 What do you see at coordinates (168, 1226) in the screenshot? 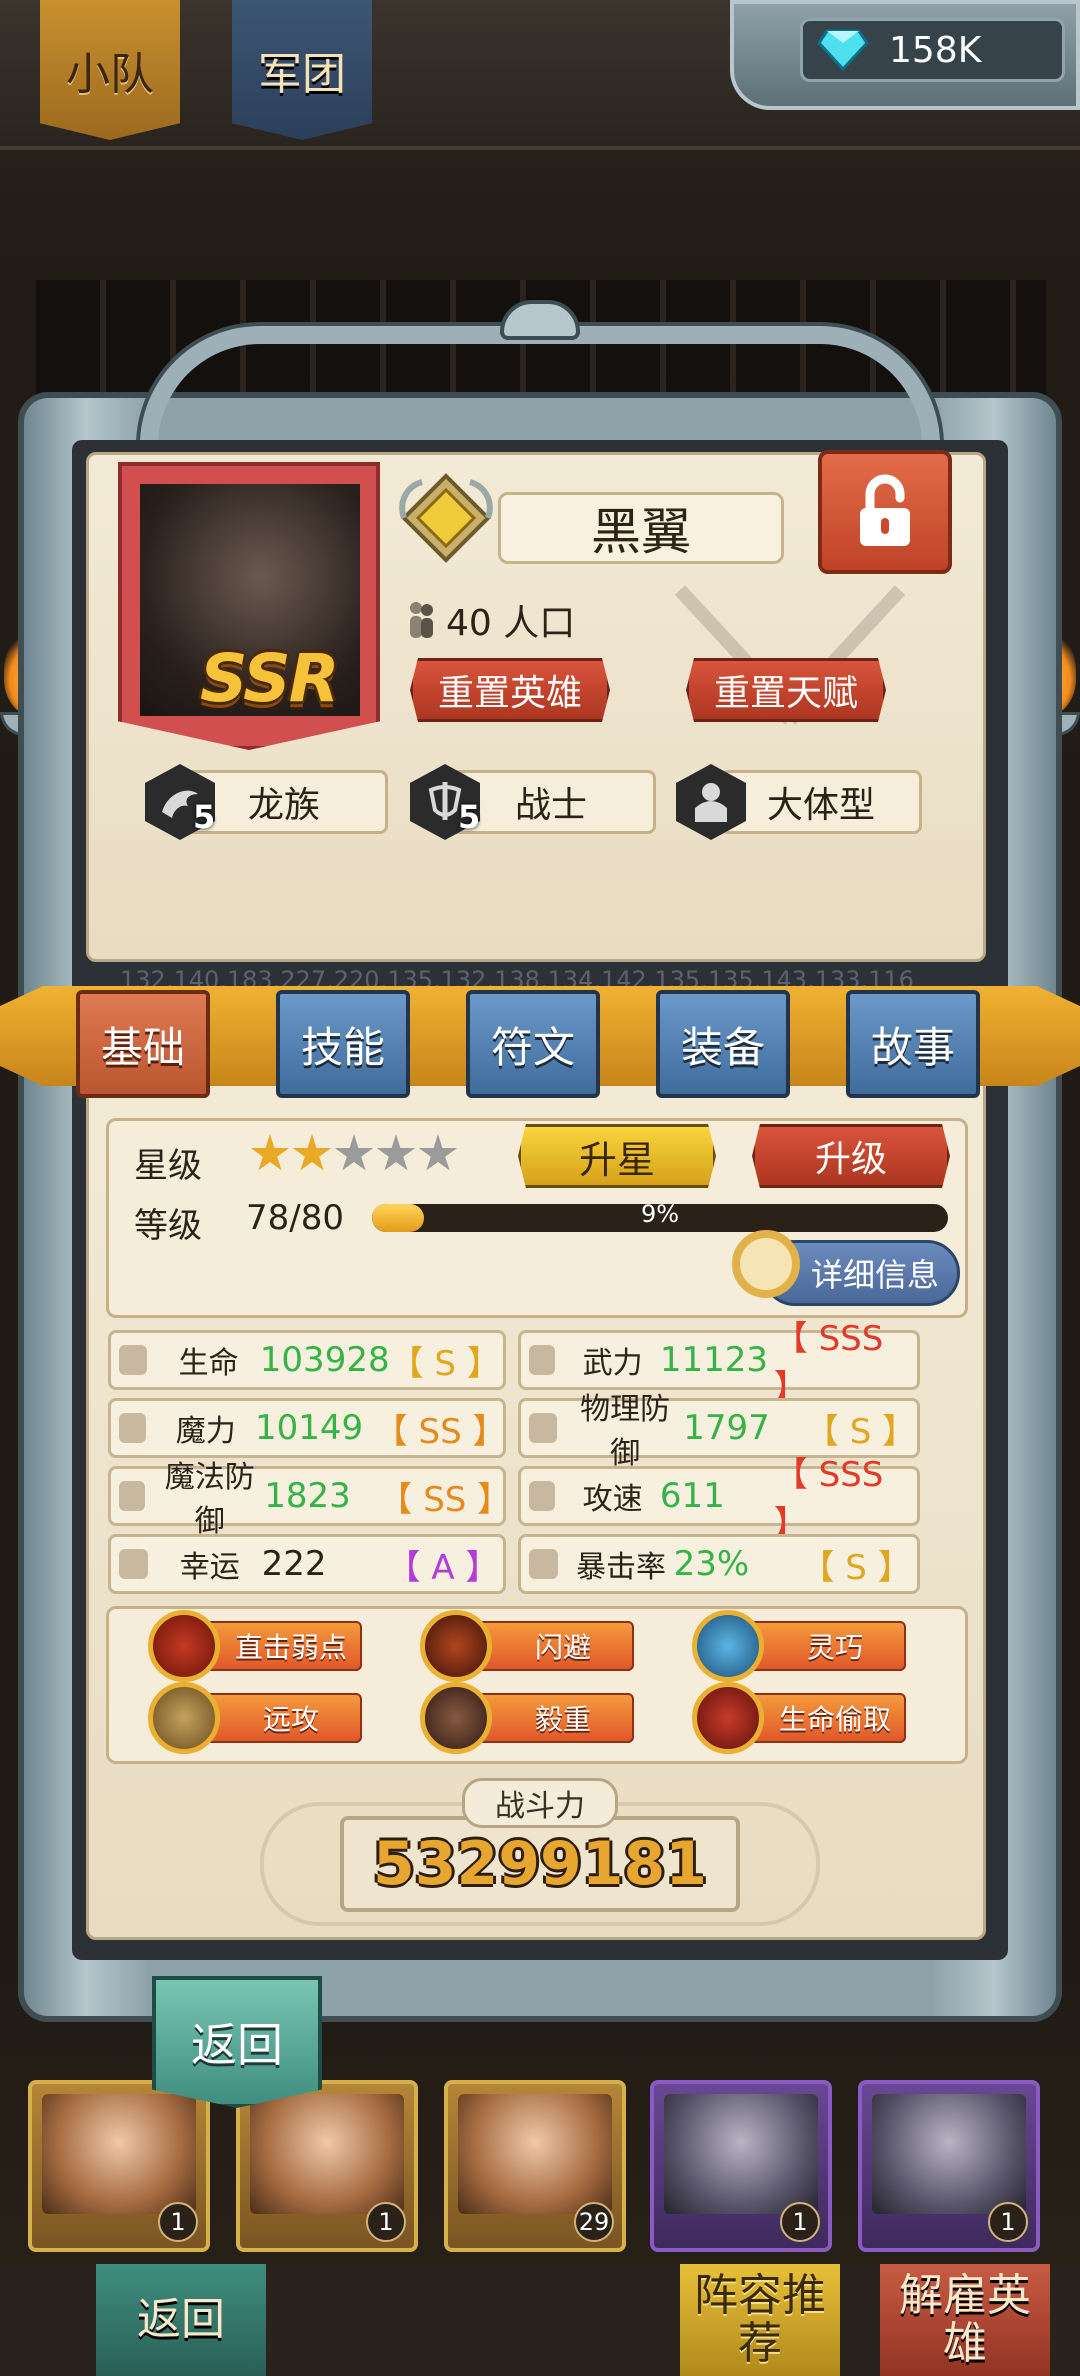
I see `level-label: 等级` at bounding box center [168, 1226].